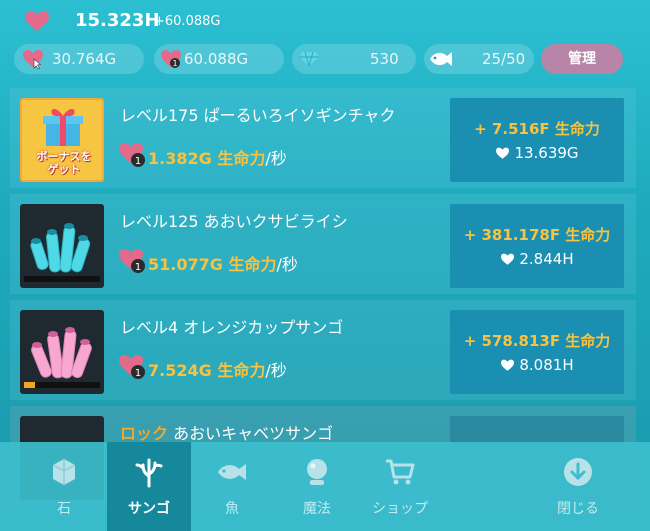 This screenshot has width=650, height=531. What do you see at coordinates (309, 59) in the screenshot?
I see `diamond-icon` at bounding box center [309, 59].